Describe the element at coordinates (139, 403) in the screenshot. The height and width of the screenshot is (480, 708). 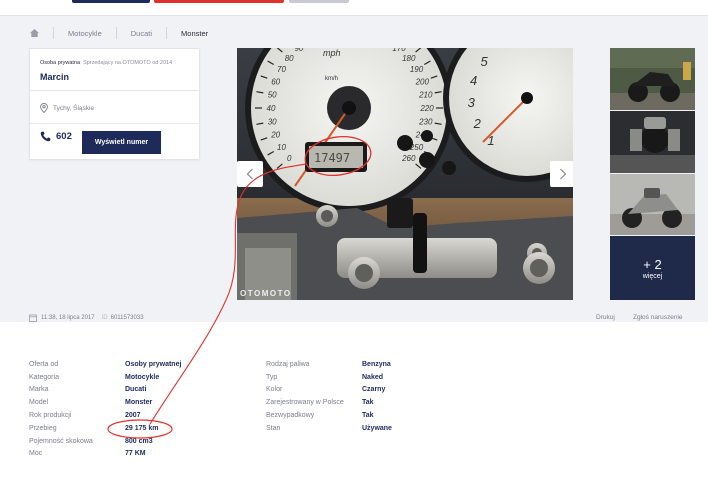
I see `spec-value: Monster` at that location.